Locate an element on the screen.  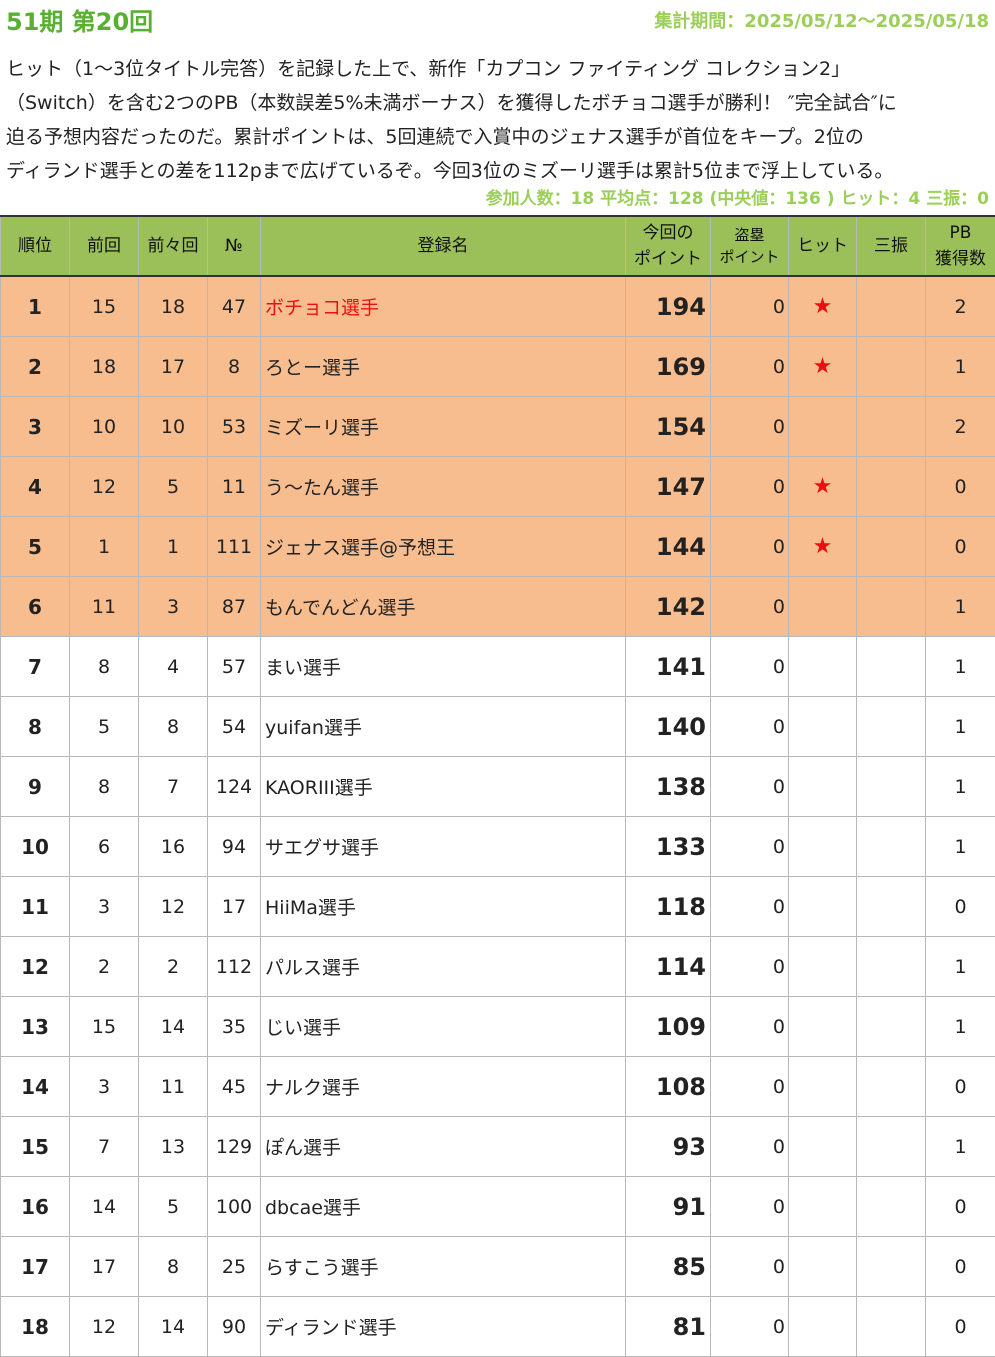
cell-rank: 2 is located at coordinates (35, 366).